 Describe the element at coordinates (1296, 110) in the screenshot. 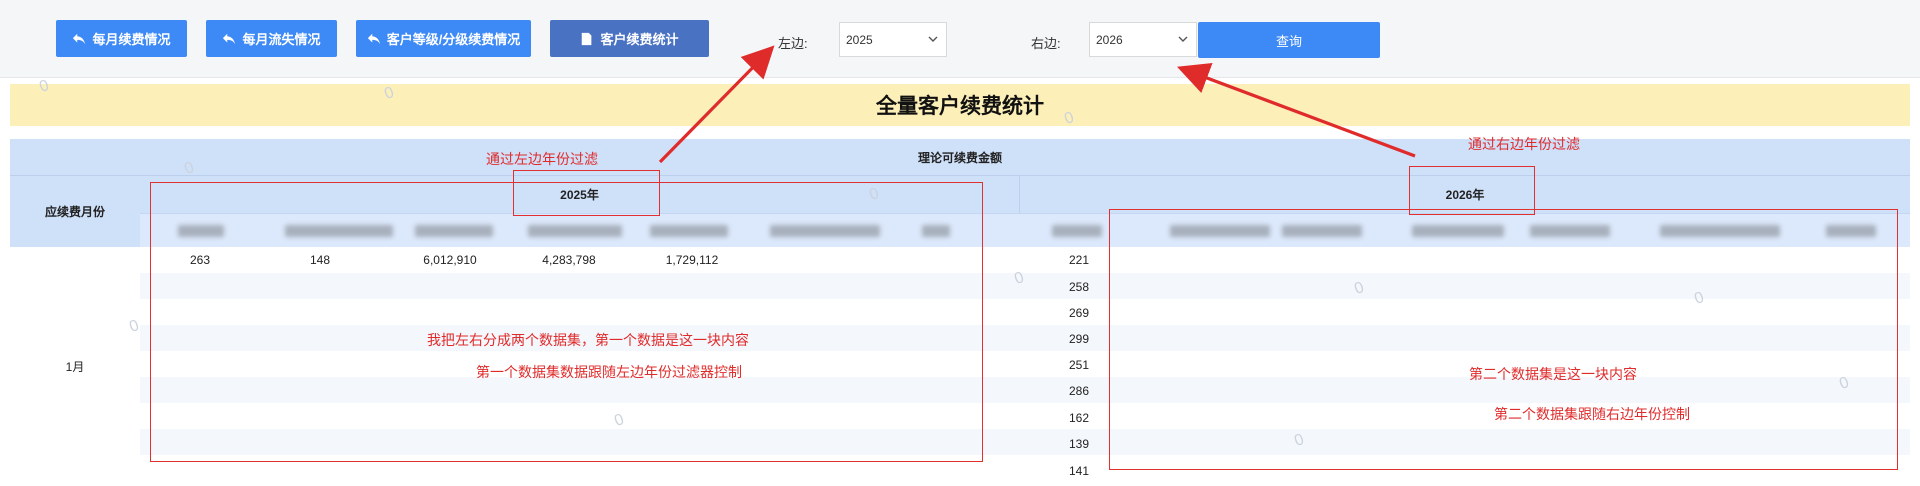

I see `right-filter-arrow` at that location.